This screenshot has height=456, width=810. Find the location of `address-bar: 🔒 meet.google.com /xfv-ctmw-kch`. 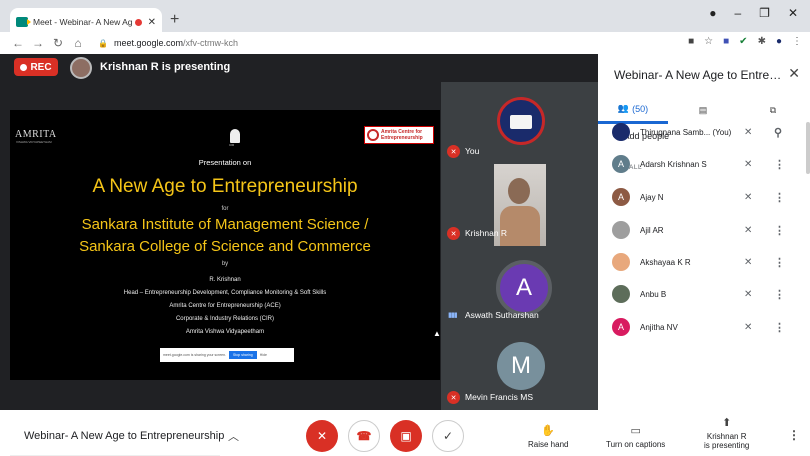

address-bar: 🔒 meet.google.com /xfv-ctmw-kch is located at coordinates (168, 43).